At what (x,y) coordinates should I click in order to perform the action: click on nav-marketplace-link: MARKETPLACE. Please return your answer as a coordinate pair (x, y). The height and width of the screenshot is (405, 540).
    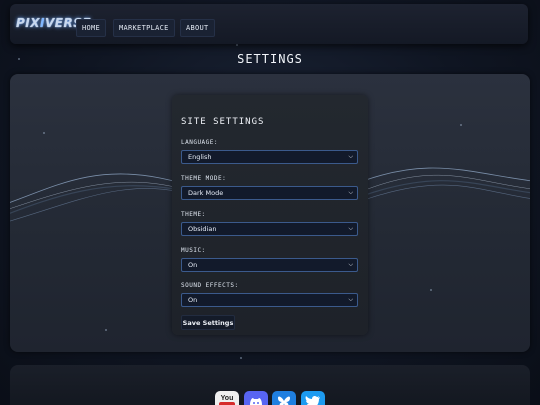
    Looking at the image, I should click on (144, 28).